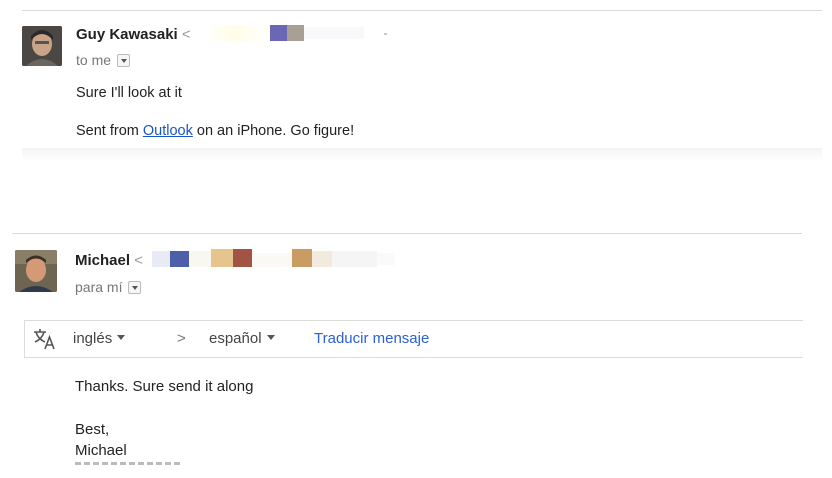 The width and height of the screenshot is (832, 478). I want to click on message-closing: Best,, so click(92, 429).